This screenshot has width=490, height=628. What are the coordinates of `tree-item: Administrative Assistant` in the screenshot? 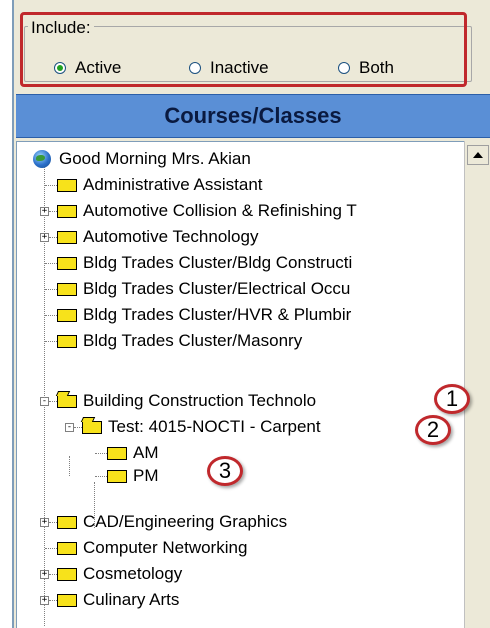 It's located at (160, 185).